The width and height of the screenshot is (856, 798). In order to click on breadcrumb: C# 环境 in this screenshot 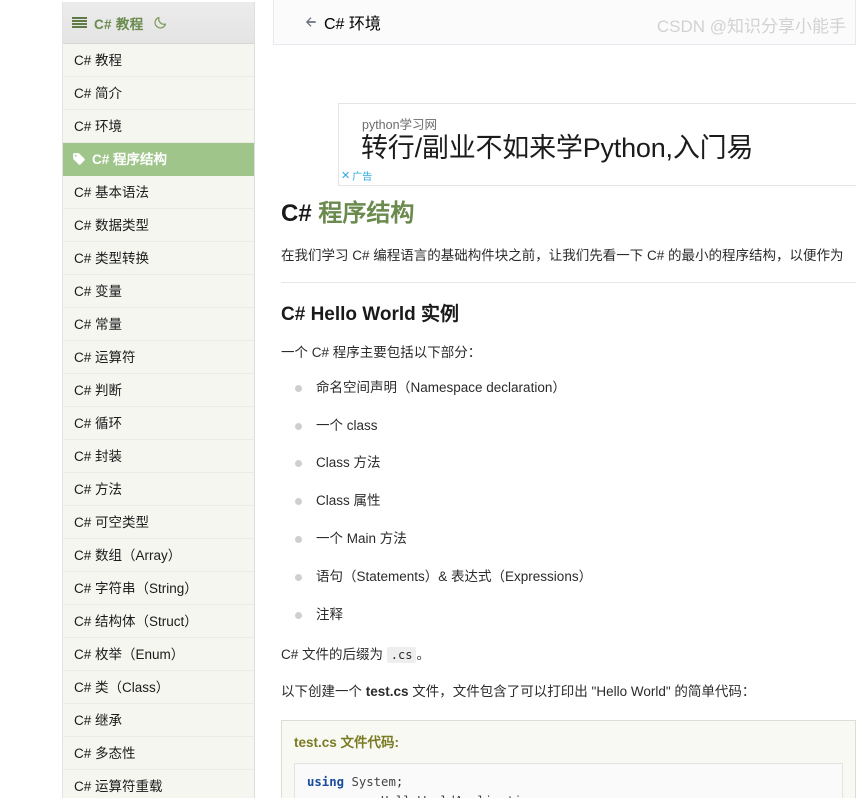, I will do `click(564, 22)`.